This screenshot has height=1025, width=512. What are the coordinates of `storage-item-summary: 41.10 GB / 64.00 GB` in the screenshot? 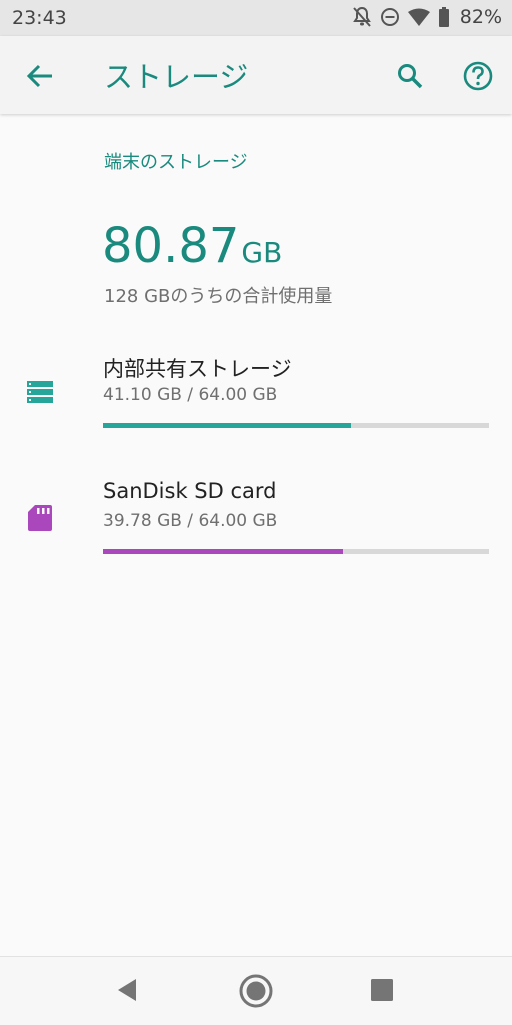 It's located at (190, 395).